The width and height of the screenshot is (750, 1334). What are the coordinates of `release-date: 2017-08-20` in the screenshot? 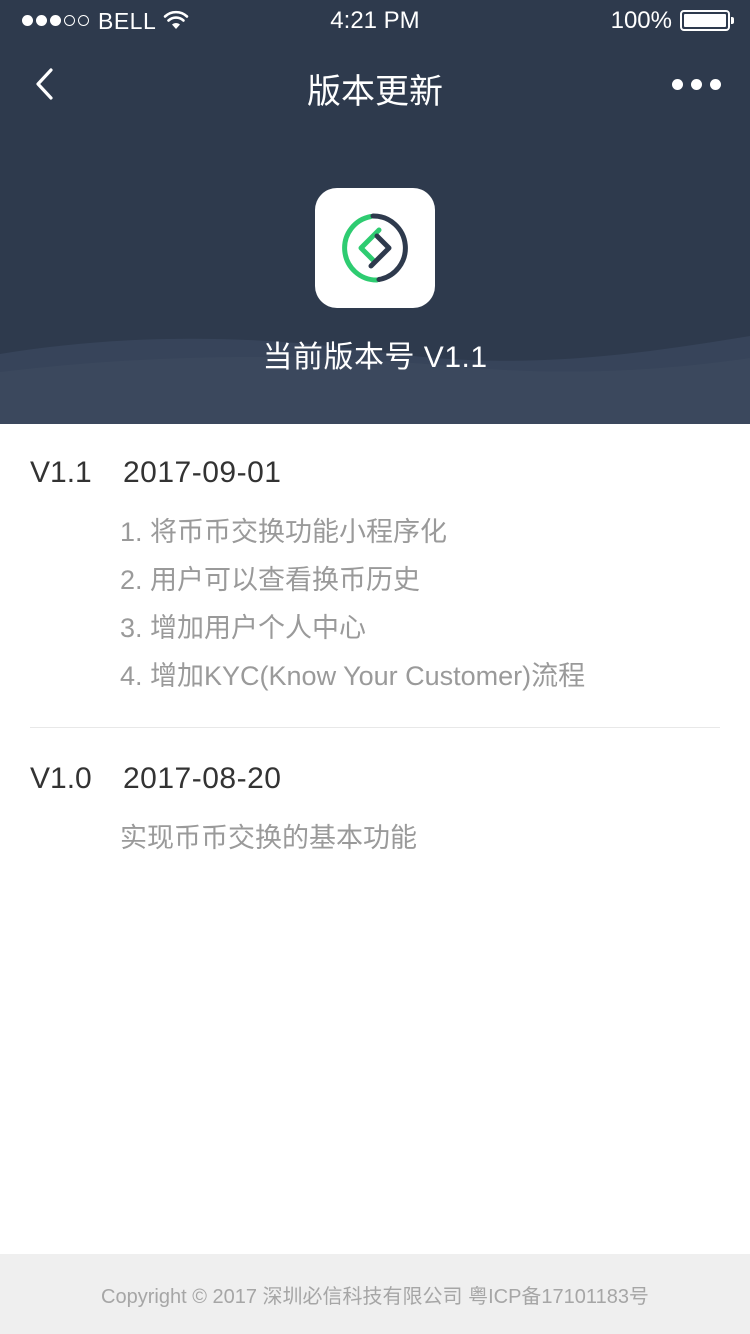 It's located at (202, 778).